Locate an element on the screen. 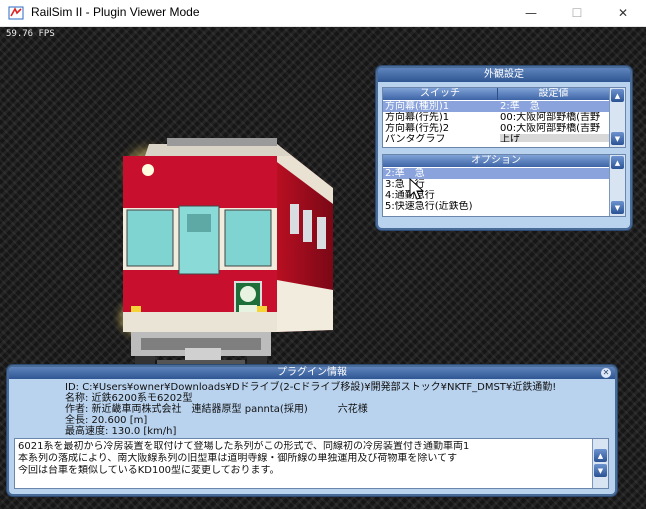  minimize-icon: — is located at coordinates (531, 13).